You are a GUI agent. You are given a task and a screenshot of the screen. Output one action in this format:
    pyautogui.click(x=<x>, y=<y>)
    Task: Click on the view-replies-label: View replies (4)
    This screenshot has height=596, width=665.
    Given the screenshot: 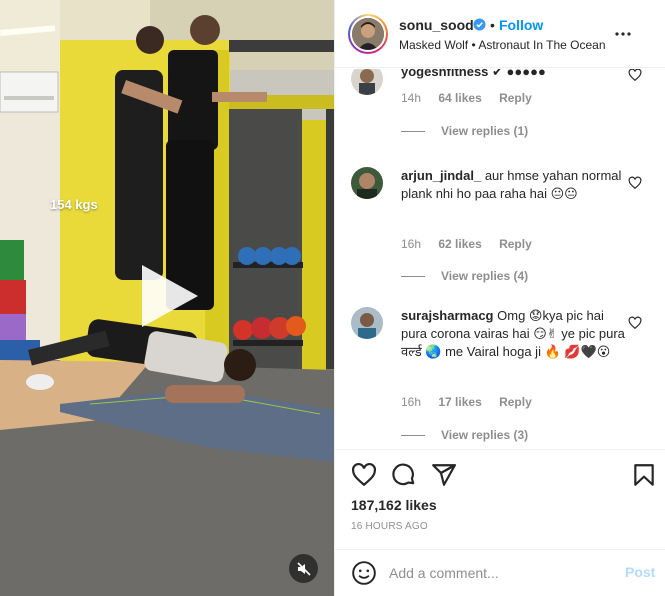 What is the action you would take?
    pyautogui.click(x=485, y=276)
    